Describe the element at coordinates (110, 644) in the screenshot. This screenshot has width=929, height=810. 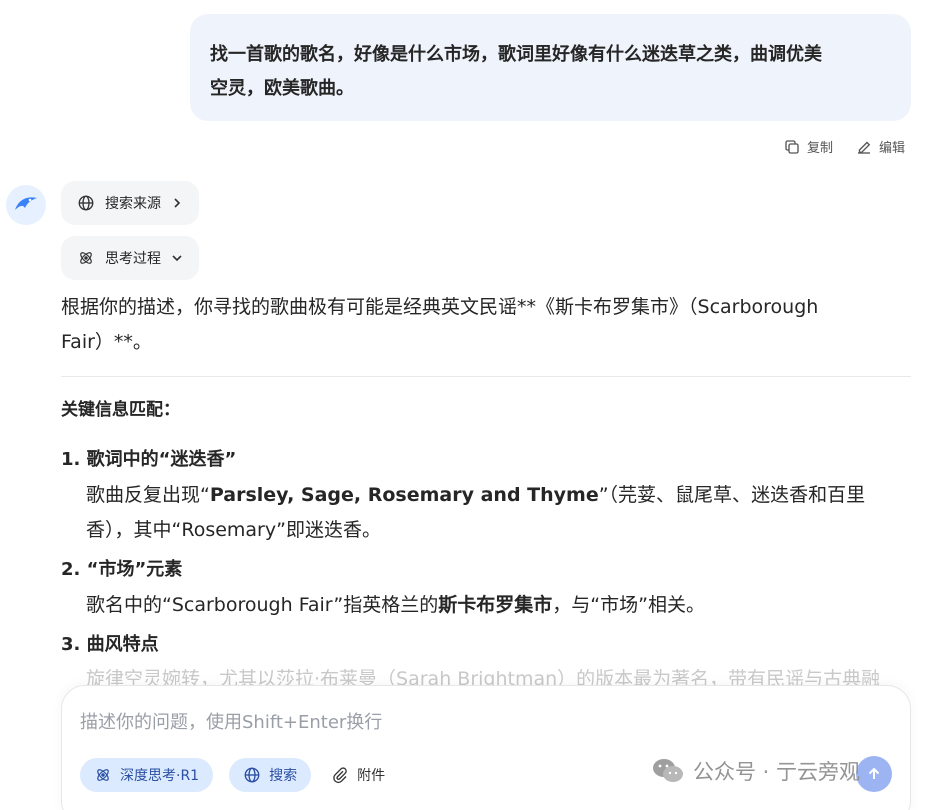
I see `list-item-head-3: 3. 曲风特点` at that location.